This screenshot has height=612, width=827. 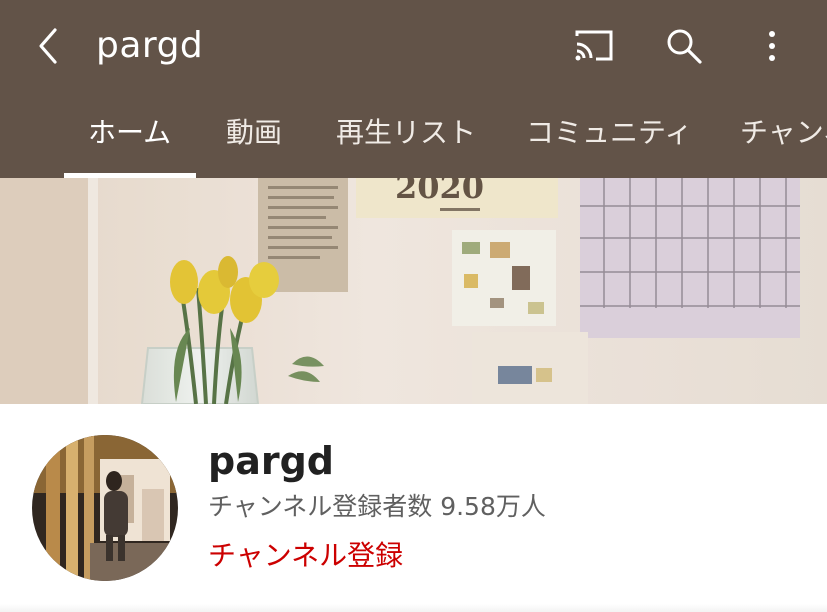 What do you see at coordinates (271, 461) in the screenshot?
I see `channel-name: pargd` at bounding box center [271, 461].